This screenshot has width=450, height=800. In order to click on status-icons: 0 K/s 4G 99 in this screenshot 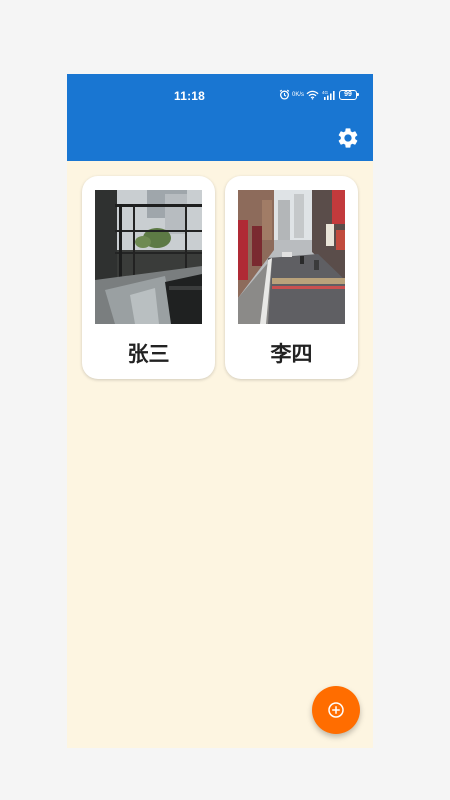, I will do `click(319, 94)`.